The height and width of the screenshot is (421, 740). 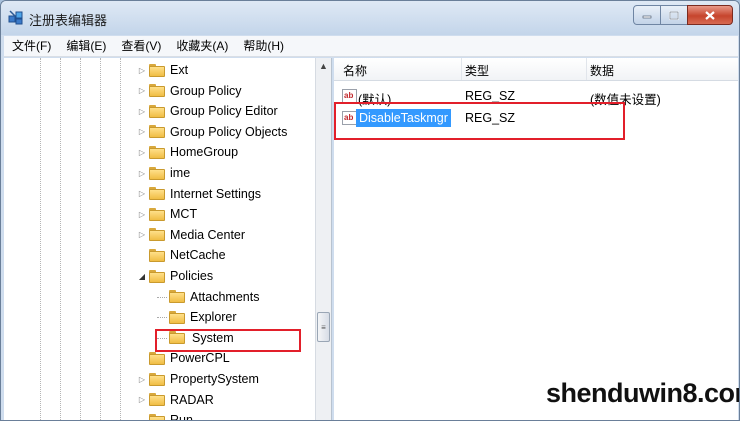 I want to click on tree-node: ▷ RADAR, so click(x=175, y=400).